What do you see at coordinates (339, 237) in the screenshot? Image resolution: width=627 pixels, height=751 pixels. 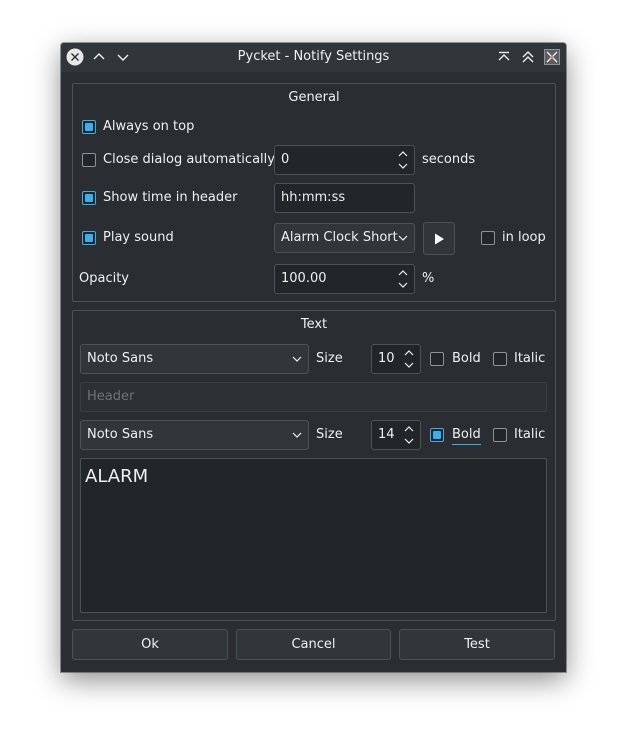 I see `sound-select-value: Alarm Clock Short` at bounding box center [339, 237].